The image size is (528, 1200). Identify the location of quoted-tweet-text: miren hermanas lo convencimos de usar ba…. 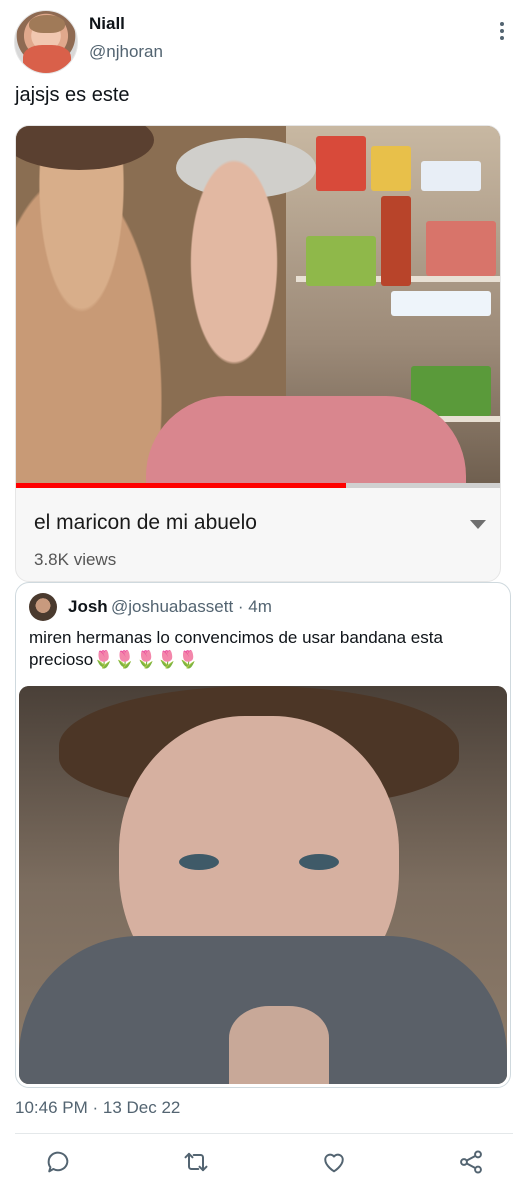
(236, 648).